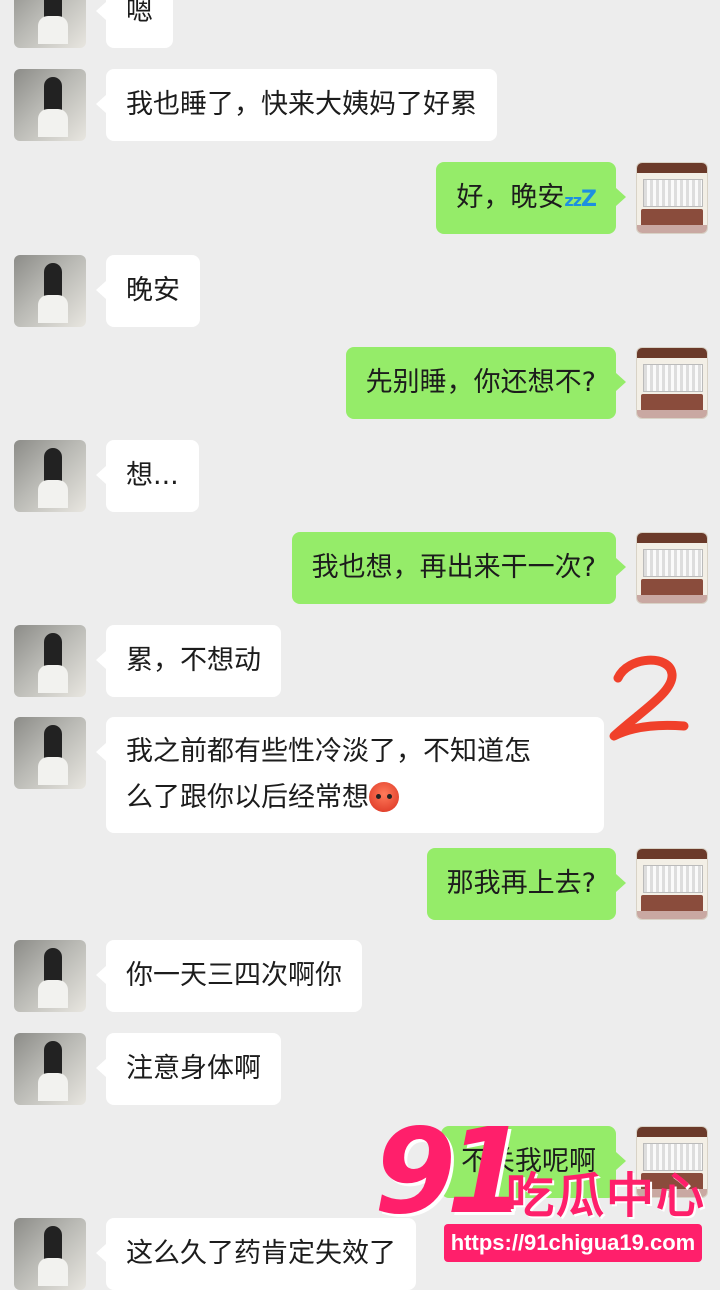  I want to click on watermark-brand: 吃瓜中心, so click(606, 1196).